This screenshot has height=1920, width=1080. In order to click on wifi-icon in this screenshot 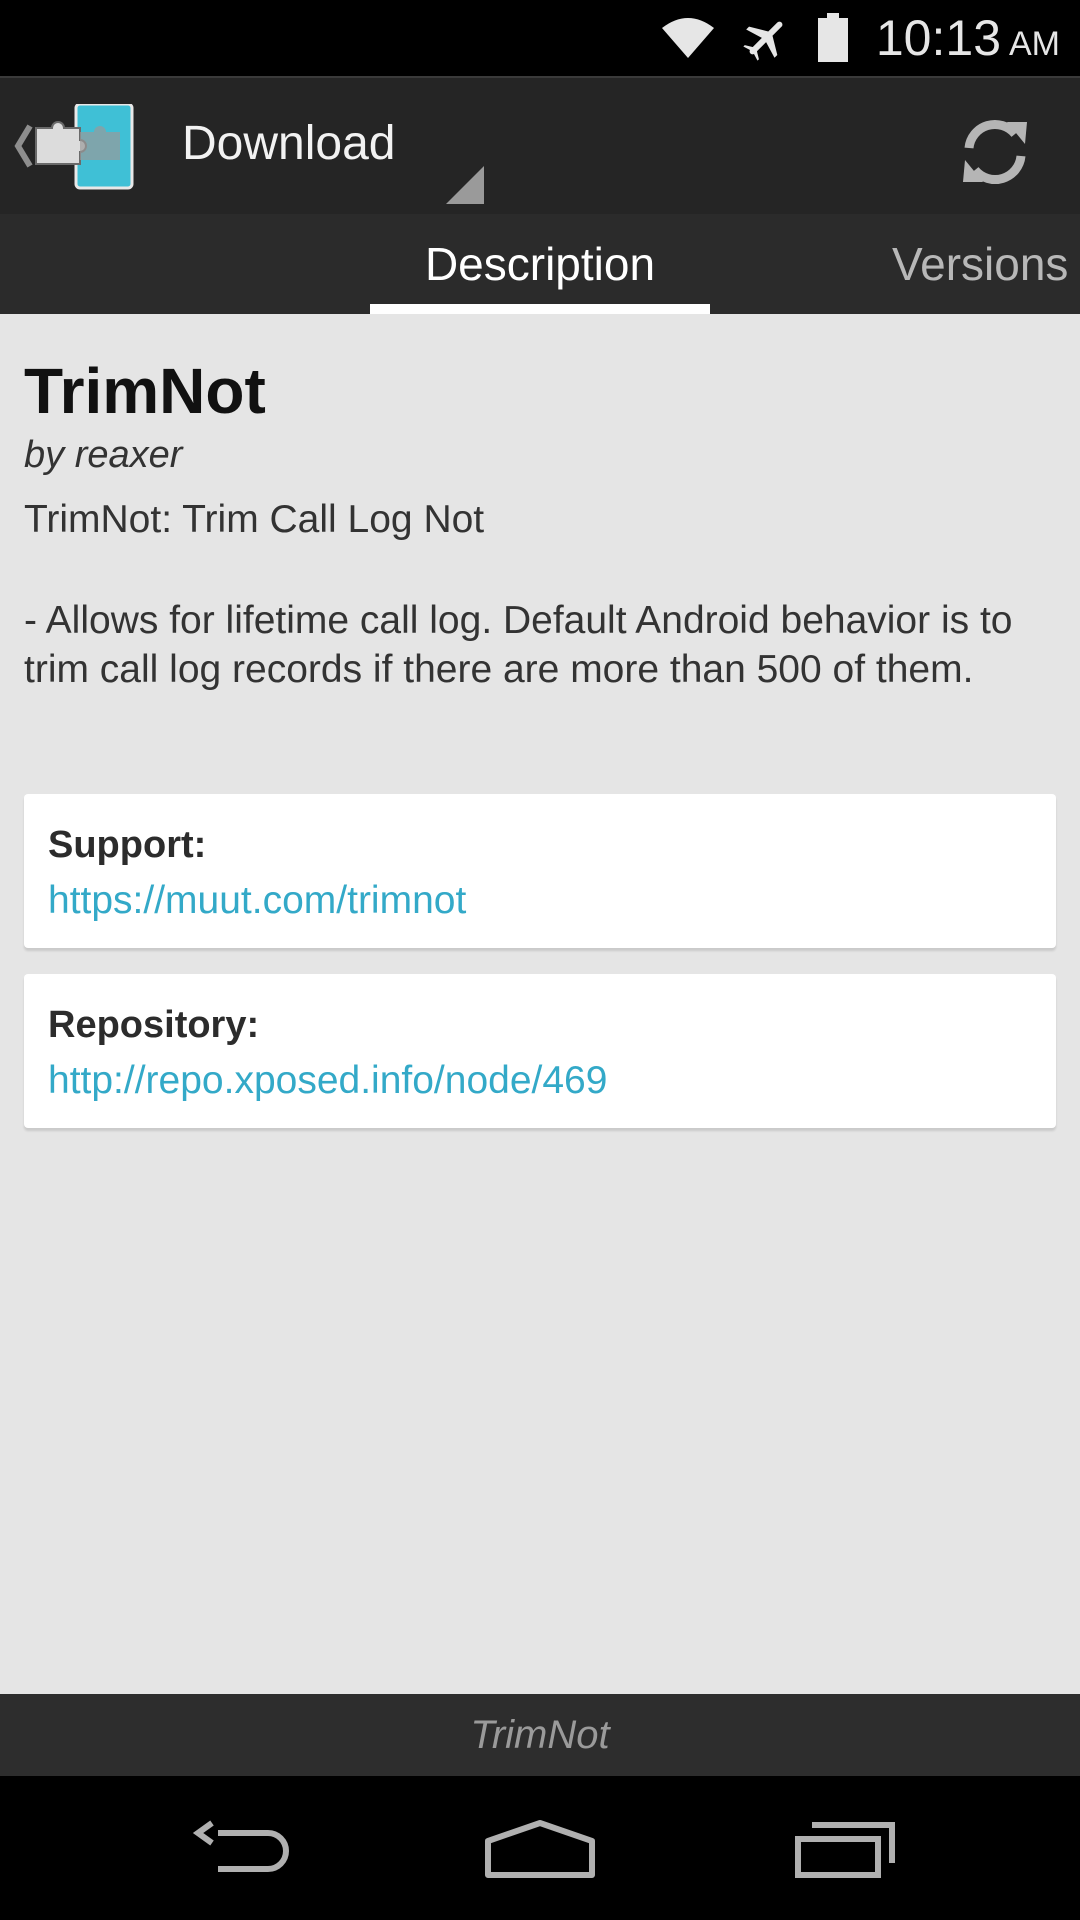, I will do `click(688, 38)`.